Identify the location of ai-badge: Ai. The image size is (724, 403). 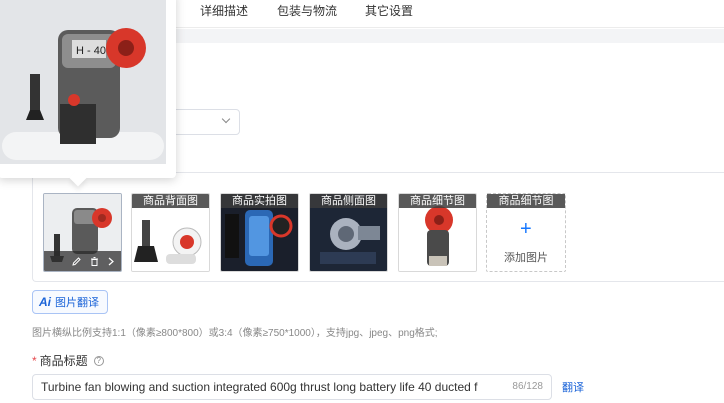
(45, 302).